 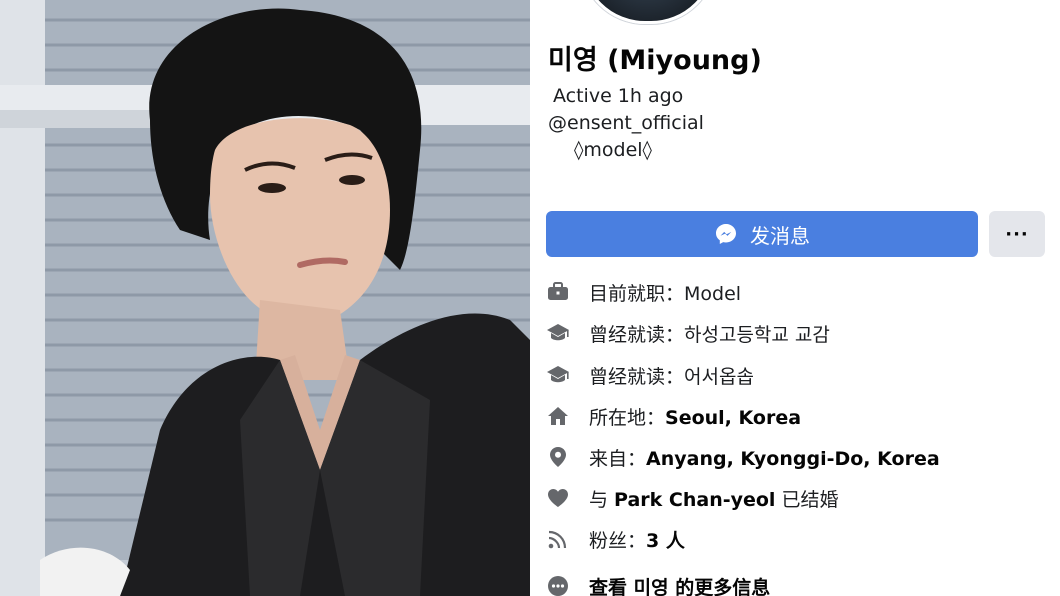 What do you see at coordinates (626, 123) in the screenshot?
I see `profile-handle: @ensent_official` at bounding box center [626, 123].